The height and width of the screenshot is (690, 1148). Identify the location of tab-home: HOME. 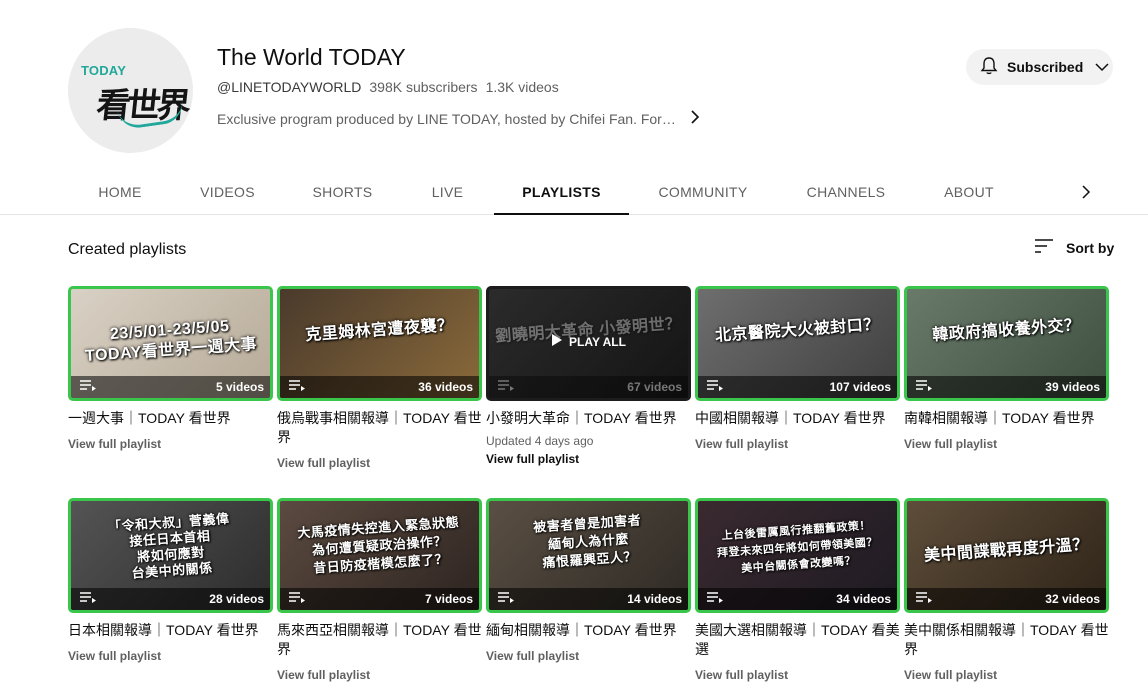
(120, 193).